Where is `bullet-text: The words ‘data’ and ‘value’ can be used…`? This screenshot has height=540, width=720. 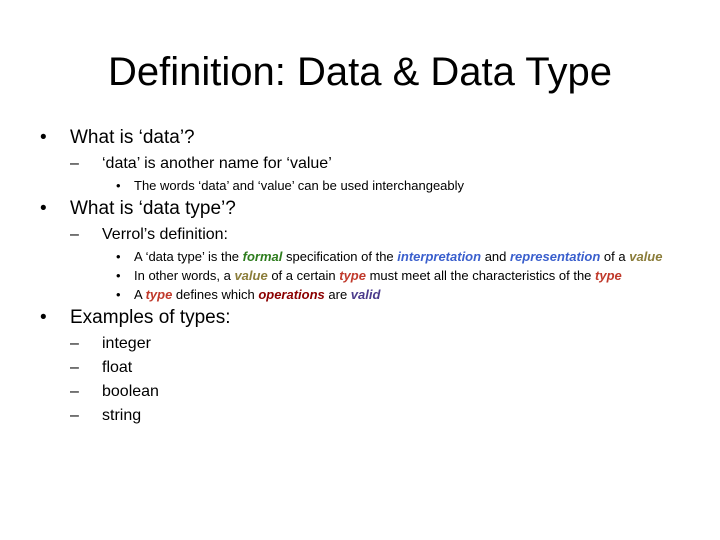 bullet-text: The words ‘data’ and ‘value’ can be used… is located at coordinates (299, 185).